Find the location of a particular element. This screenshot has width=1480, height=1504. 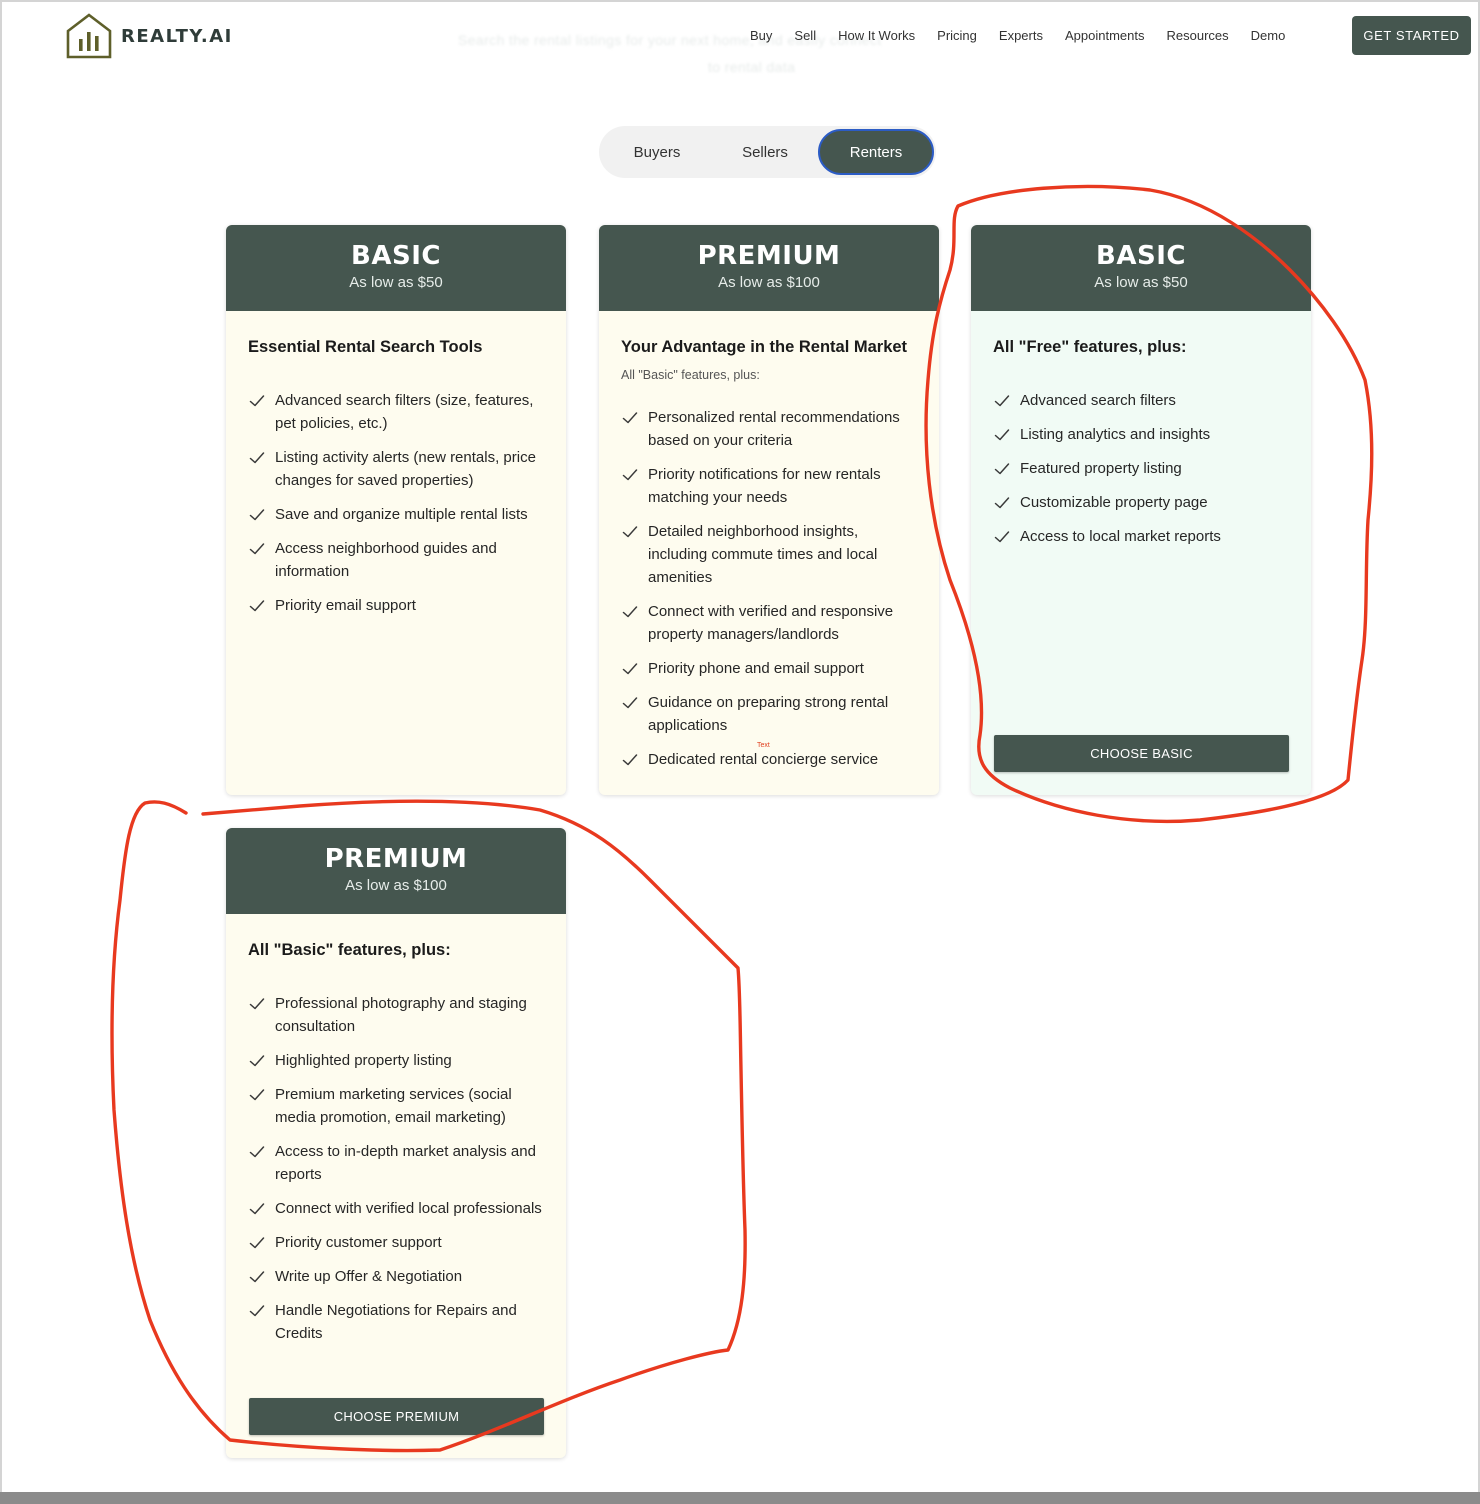

brand-name: REALTY.AI is located at coordinates (177, 36).